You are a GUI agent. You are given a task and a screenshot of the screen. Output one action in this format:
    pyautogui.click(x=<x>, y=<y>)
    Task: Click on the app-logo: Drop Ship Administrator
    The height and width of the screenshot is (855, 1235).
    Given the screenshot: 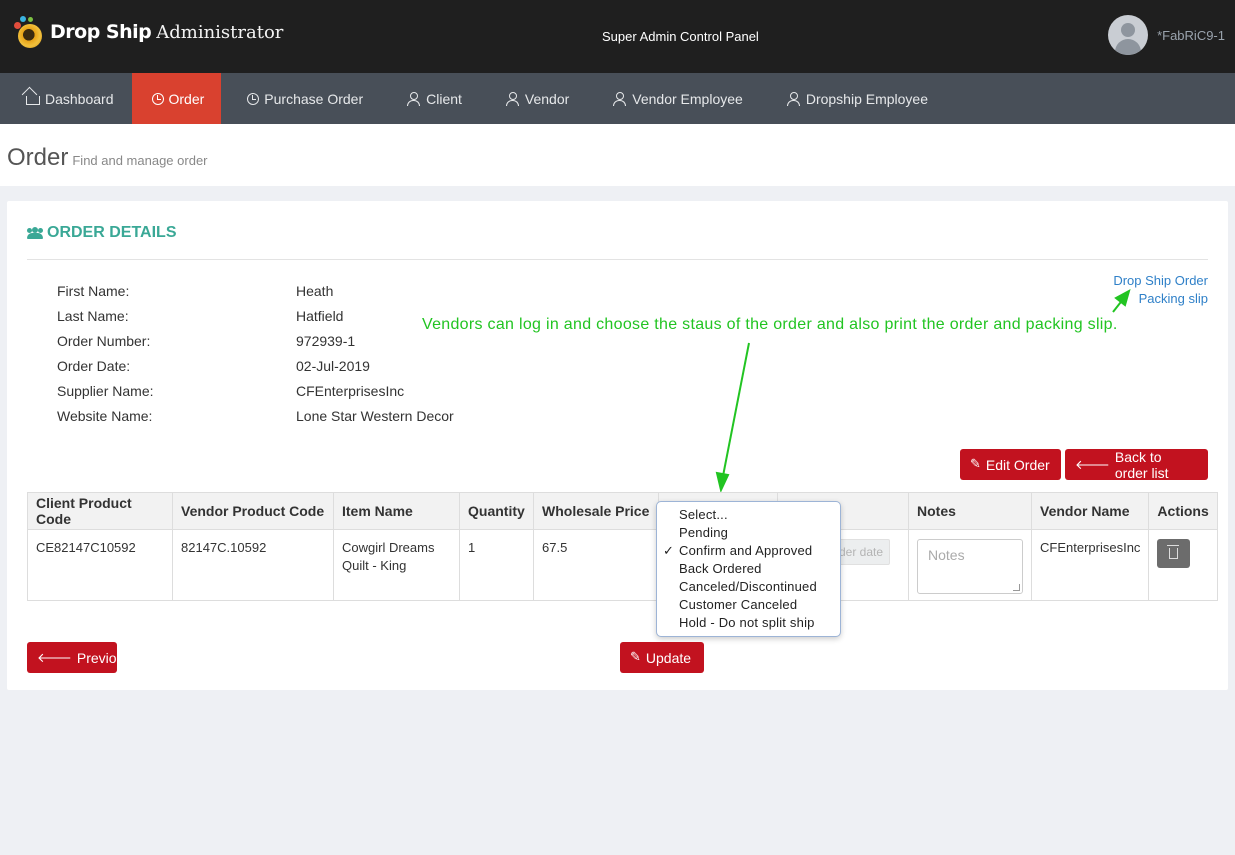 What is the action you would take?
    pyautogui.click(x=148, y=32)
    